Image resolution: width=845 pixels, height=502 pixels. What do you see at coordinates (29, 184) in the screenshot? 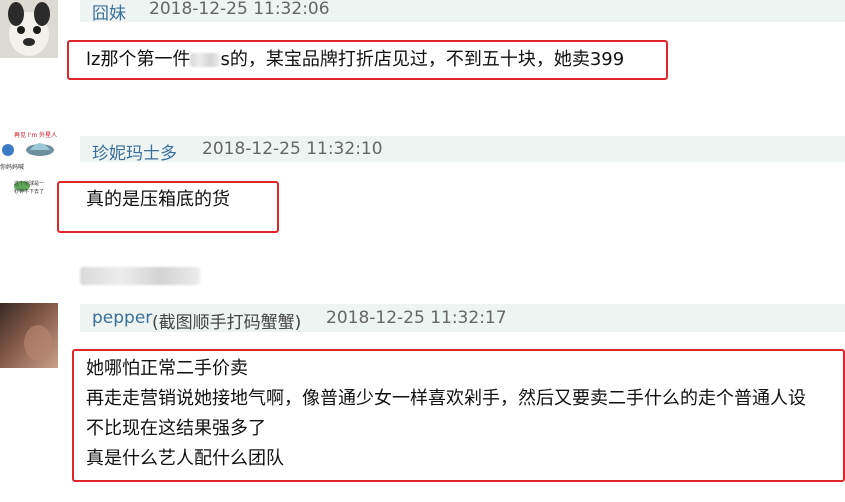
I see `avatar-caption: 这个地球是一` at bounding box center [29, 184].